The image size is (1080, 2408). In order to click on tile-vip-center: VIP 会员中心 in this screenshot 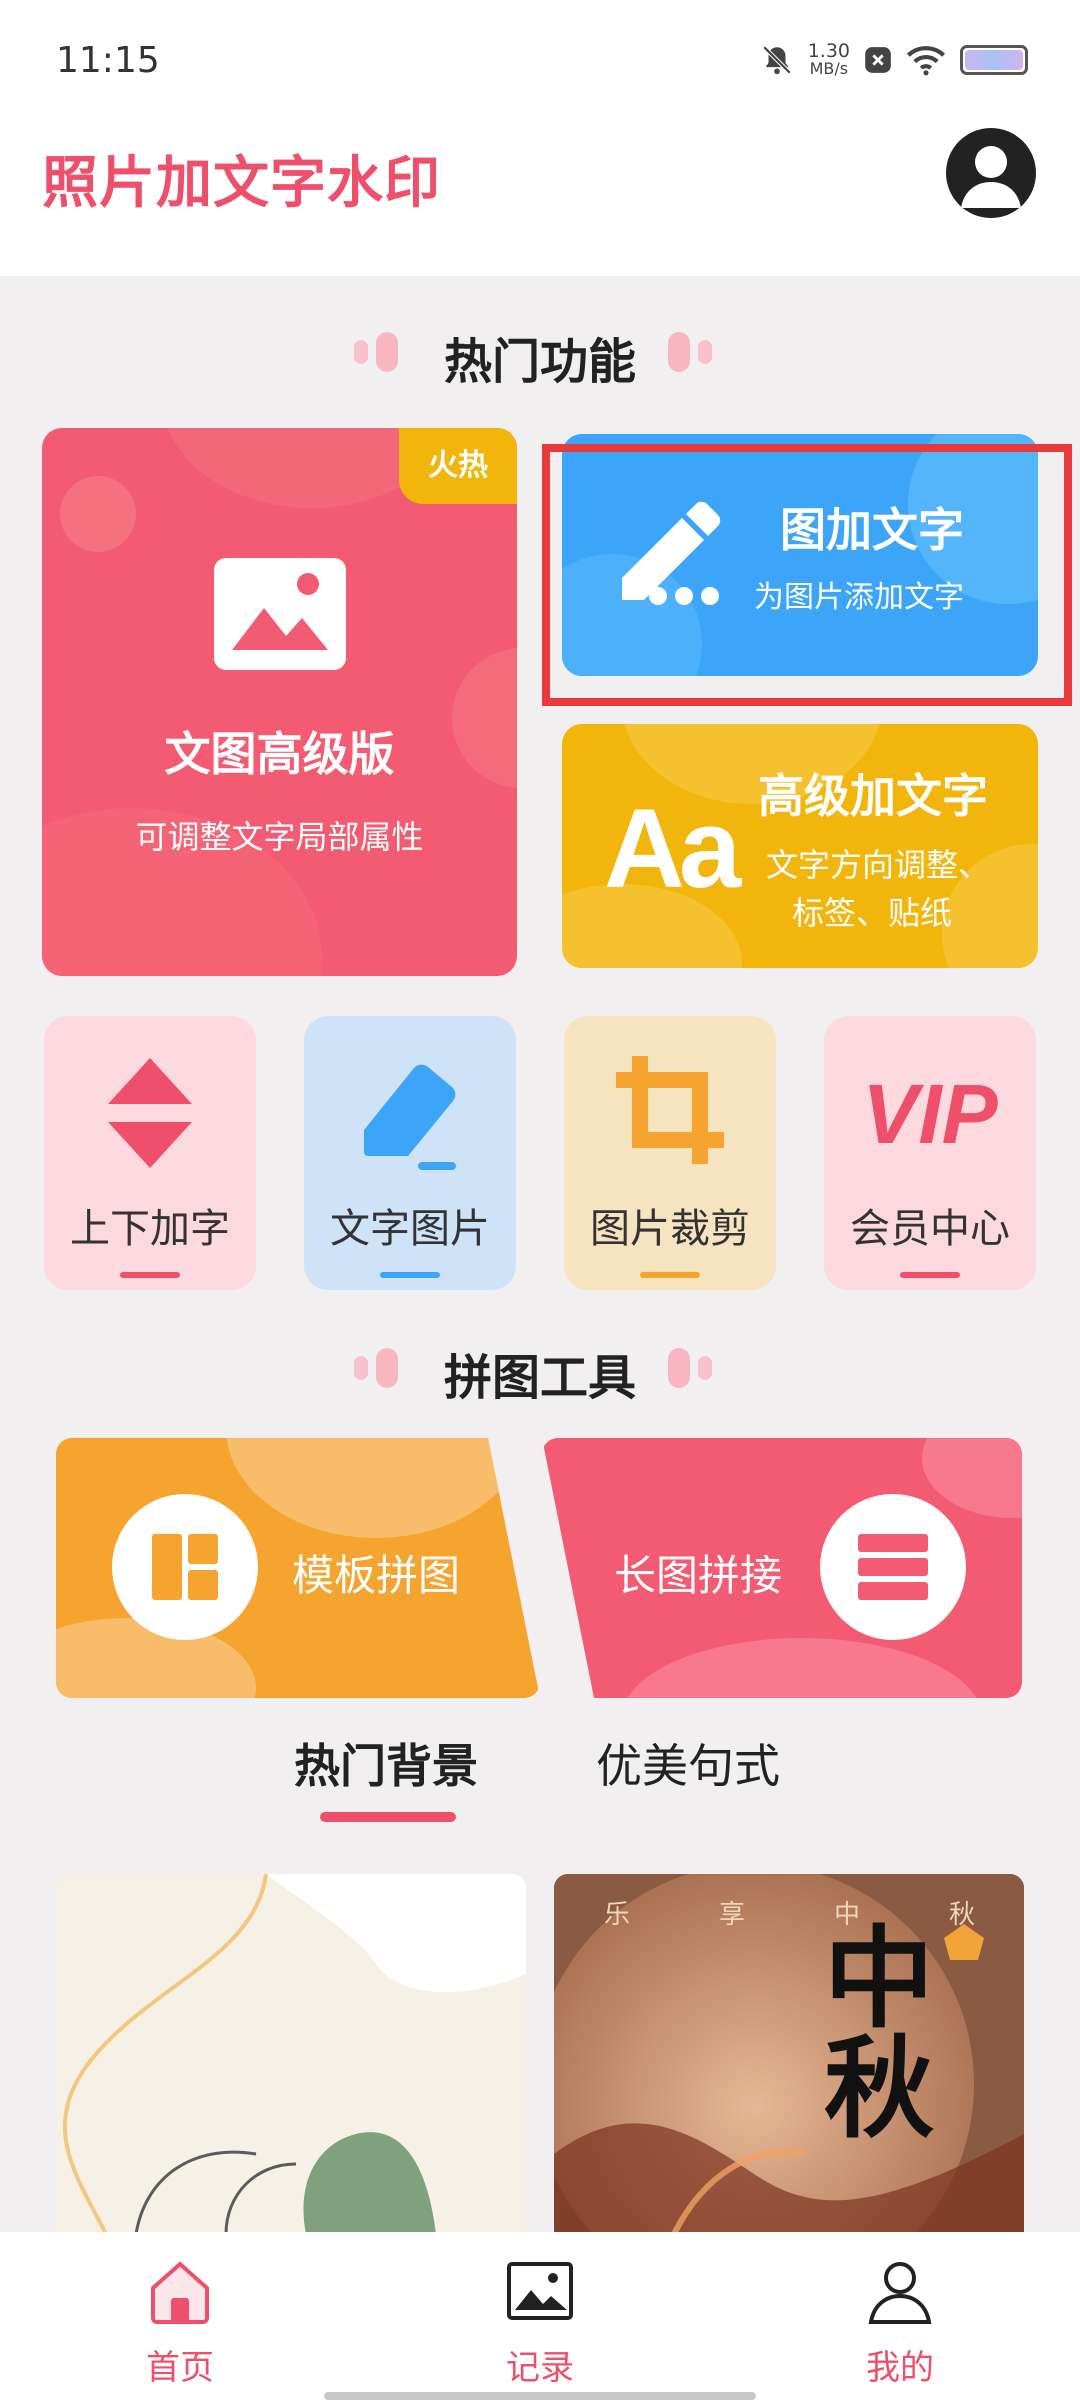, I will do `click(930, 1153)`.